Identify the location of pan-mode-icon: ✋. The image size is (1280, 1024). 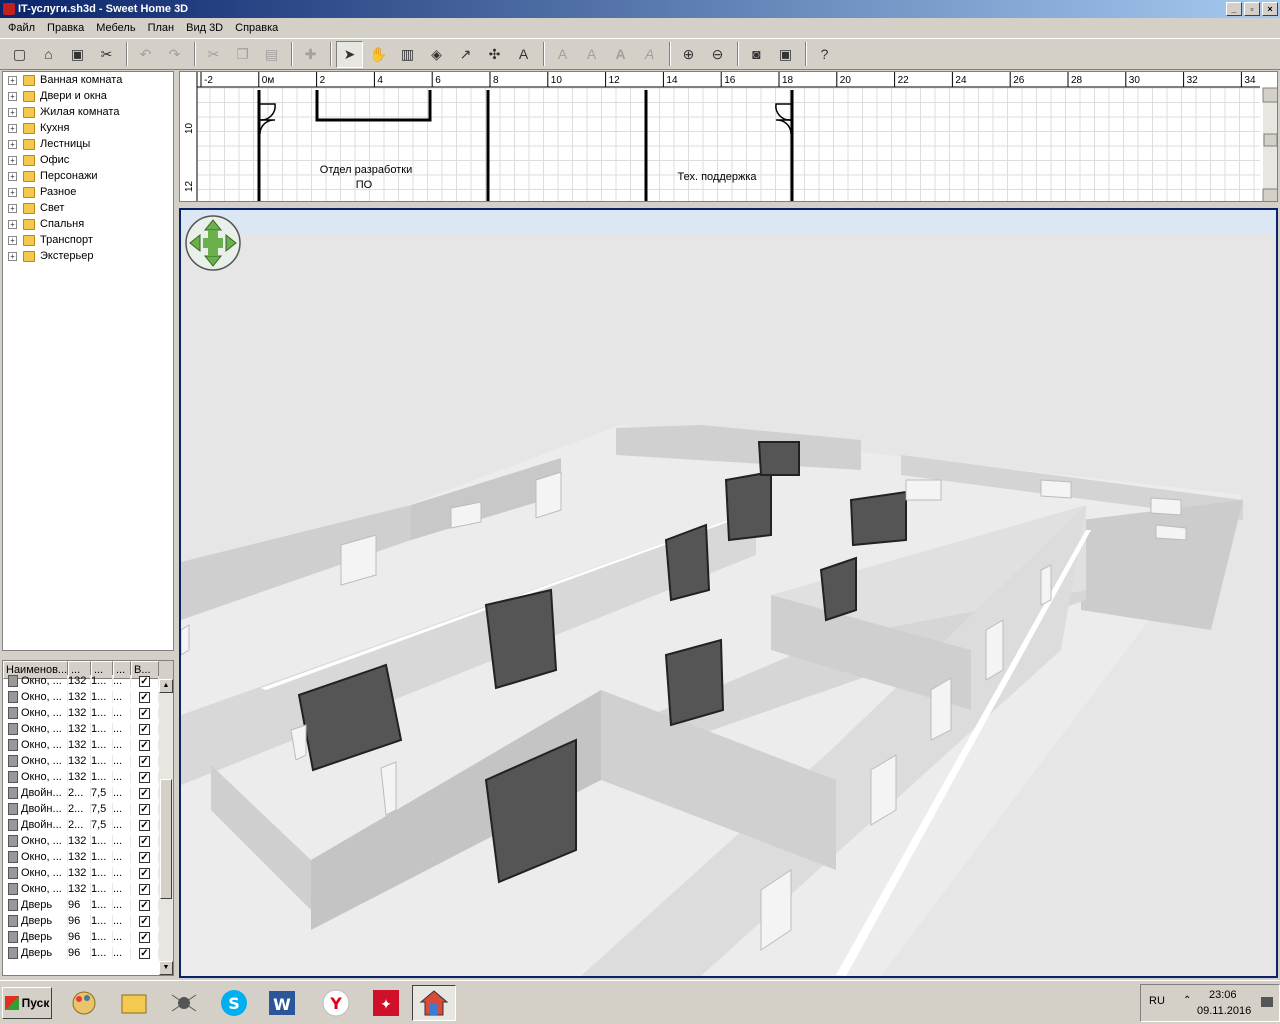
(378, 54).